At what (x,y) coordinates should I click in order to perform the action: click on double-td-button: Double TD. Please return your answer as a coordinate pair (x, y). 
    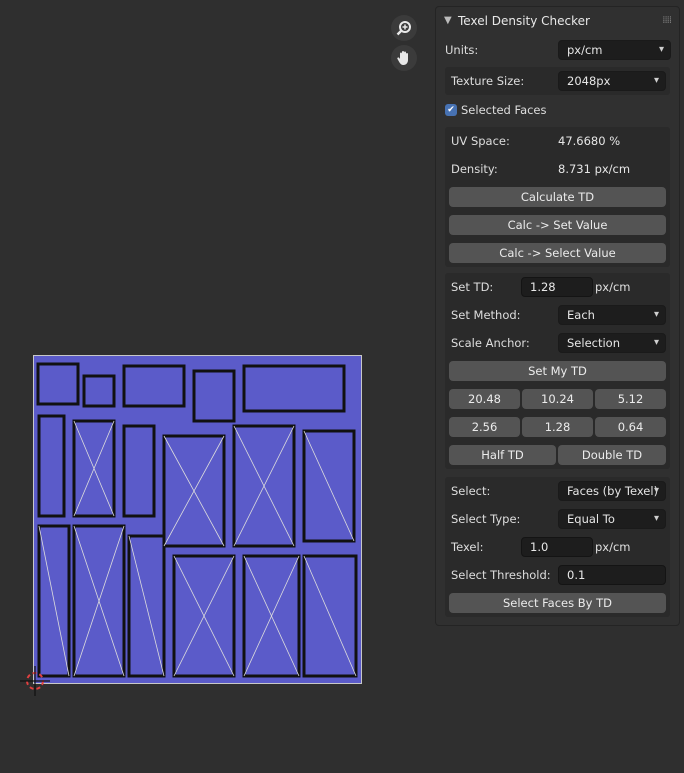
    Looking at the image, I should click on (612, 455).